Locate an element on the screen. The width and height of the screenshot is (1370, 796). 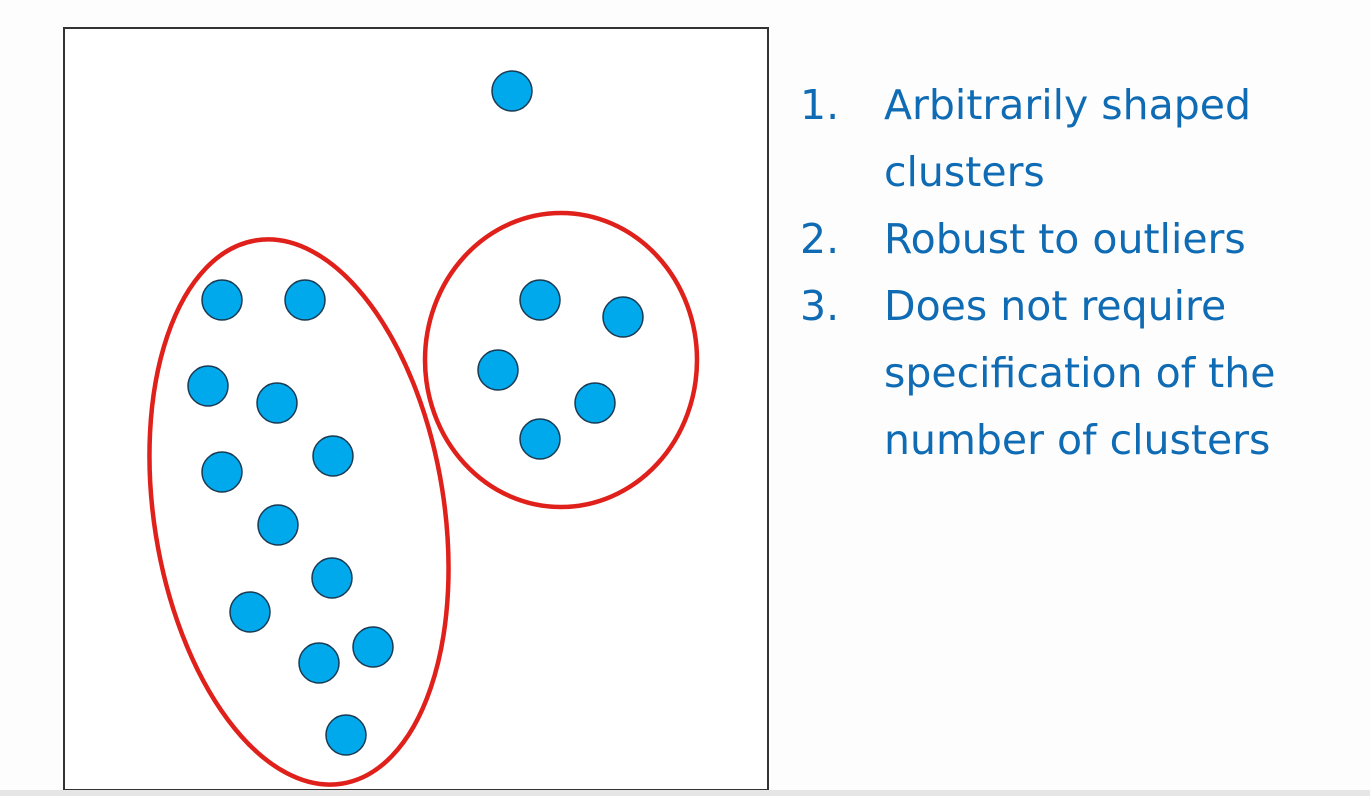
feature-item-1: 1. Arbitrarily shaped clusters is located at coordinates (1080, 139).